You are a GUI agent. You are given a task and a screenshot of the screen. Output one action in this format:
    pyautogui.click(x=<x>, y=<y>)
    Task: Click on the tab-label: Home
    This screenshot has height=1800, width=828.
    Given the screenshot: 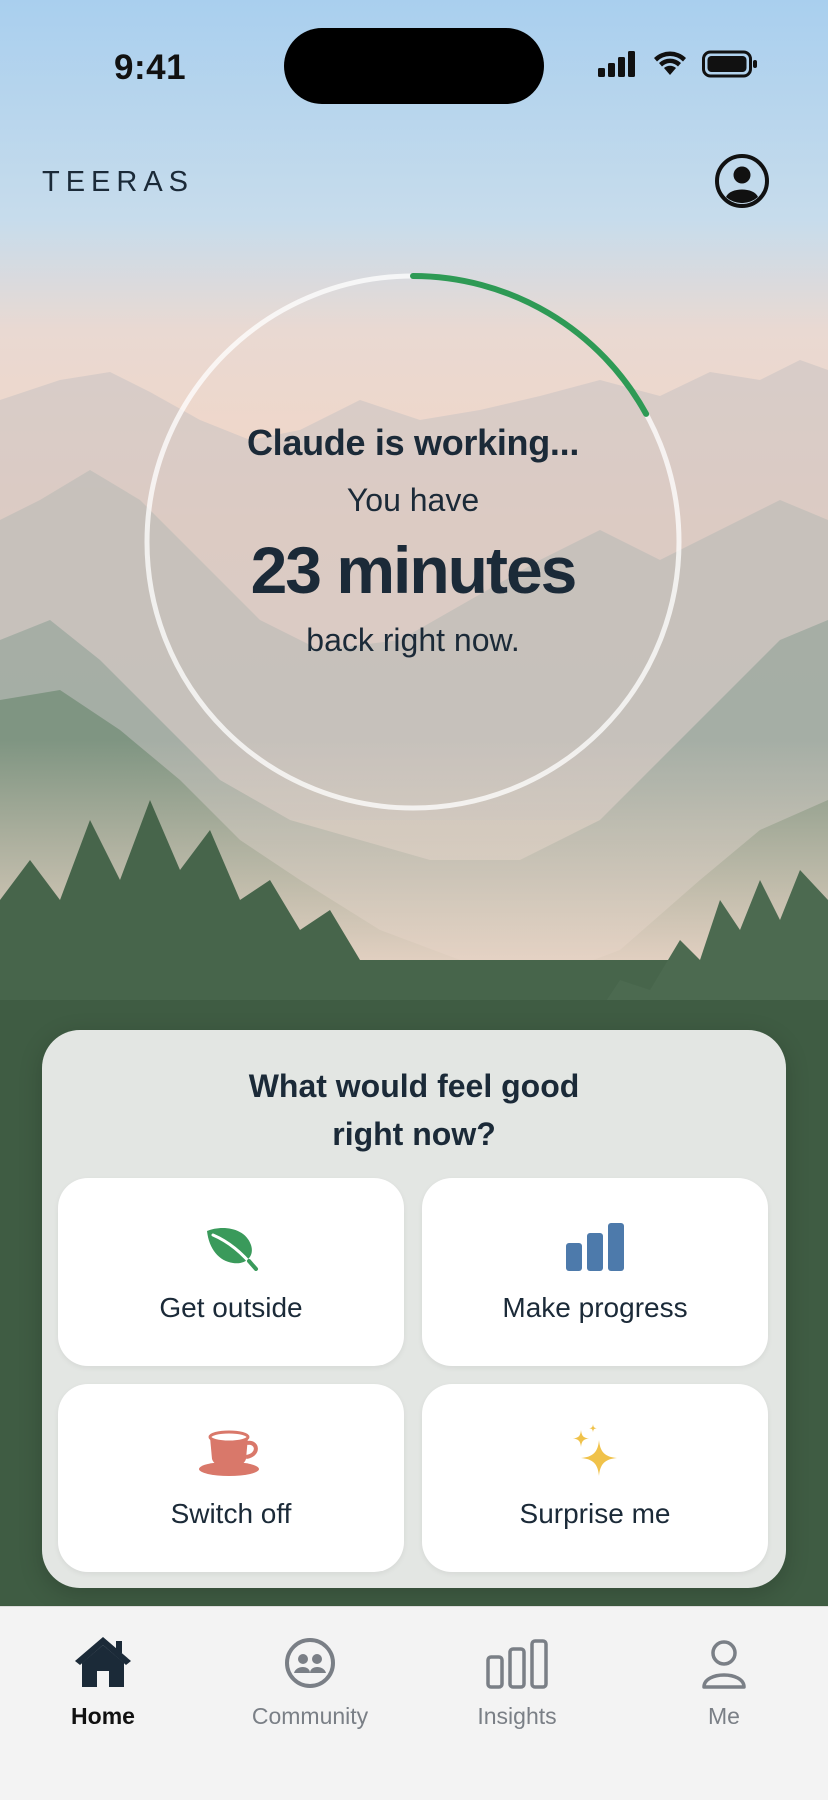 What is the action you would take?
    pyautogui.click(x=103, y=1716)
    